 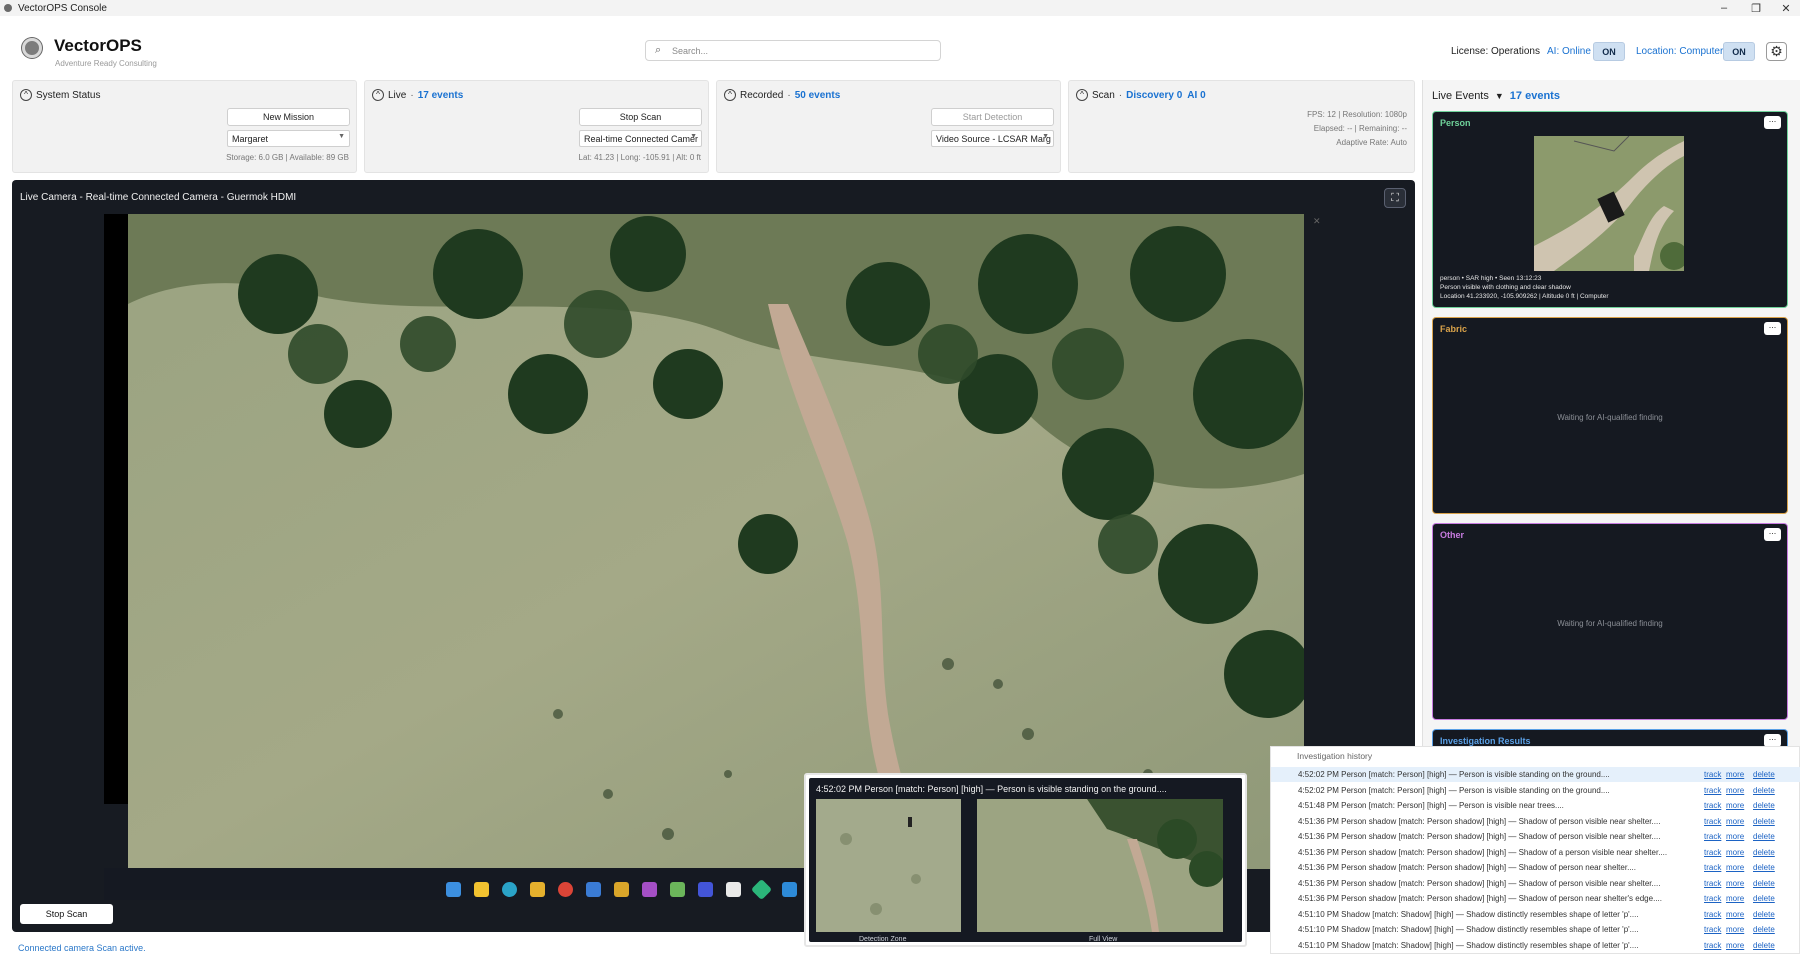 What do you see at coordinates (802, 50) in the screenshot?
I see `search-input` at bounding box center [802, 50].